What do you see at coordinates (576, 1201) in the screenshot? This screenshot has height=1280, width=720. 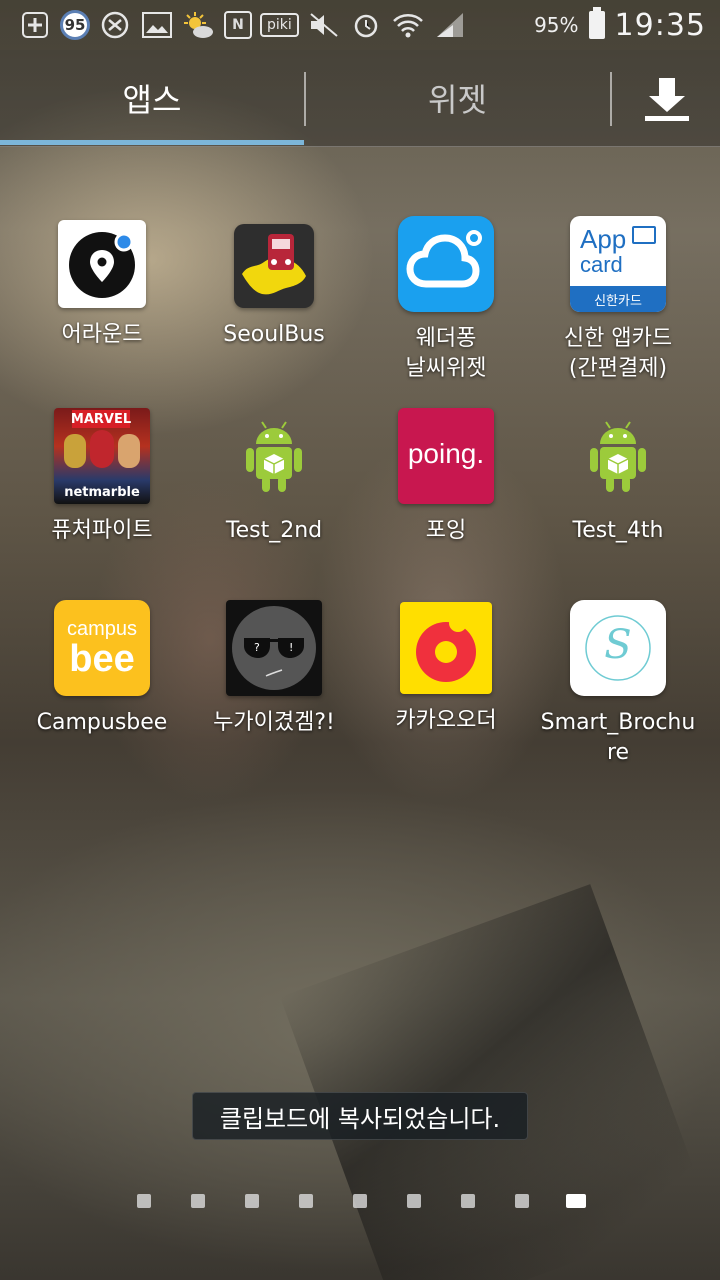 I see `page-dot-active` at bounding box center [576, 1201].